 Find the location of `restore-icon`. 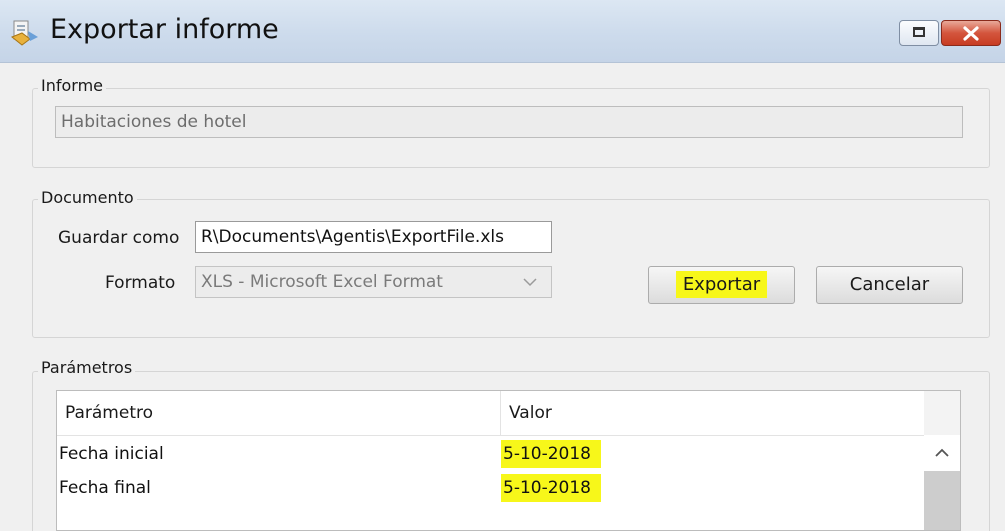

restore-icon is located at coordinates (919, 32).